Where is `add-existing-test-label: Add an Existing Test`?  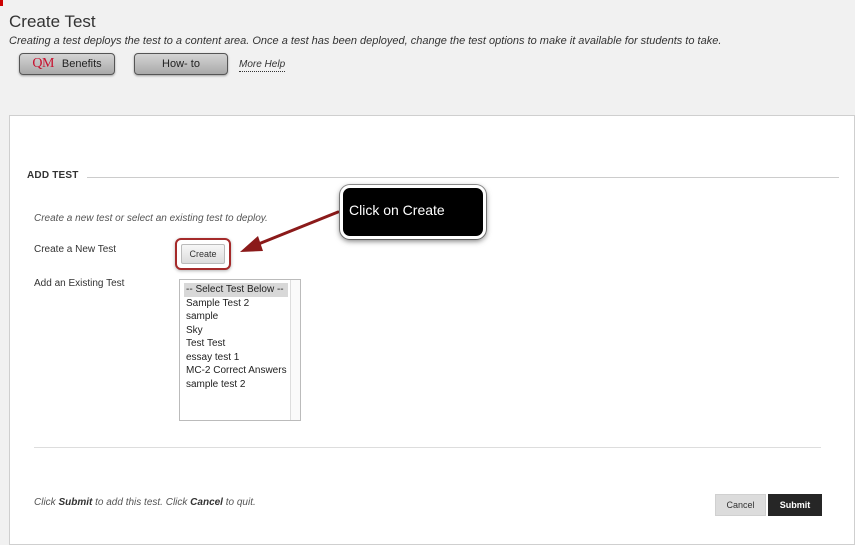 add-existing-test-label: Add an Existing Test is located at coordinates (79, 283).